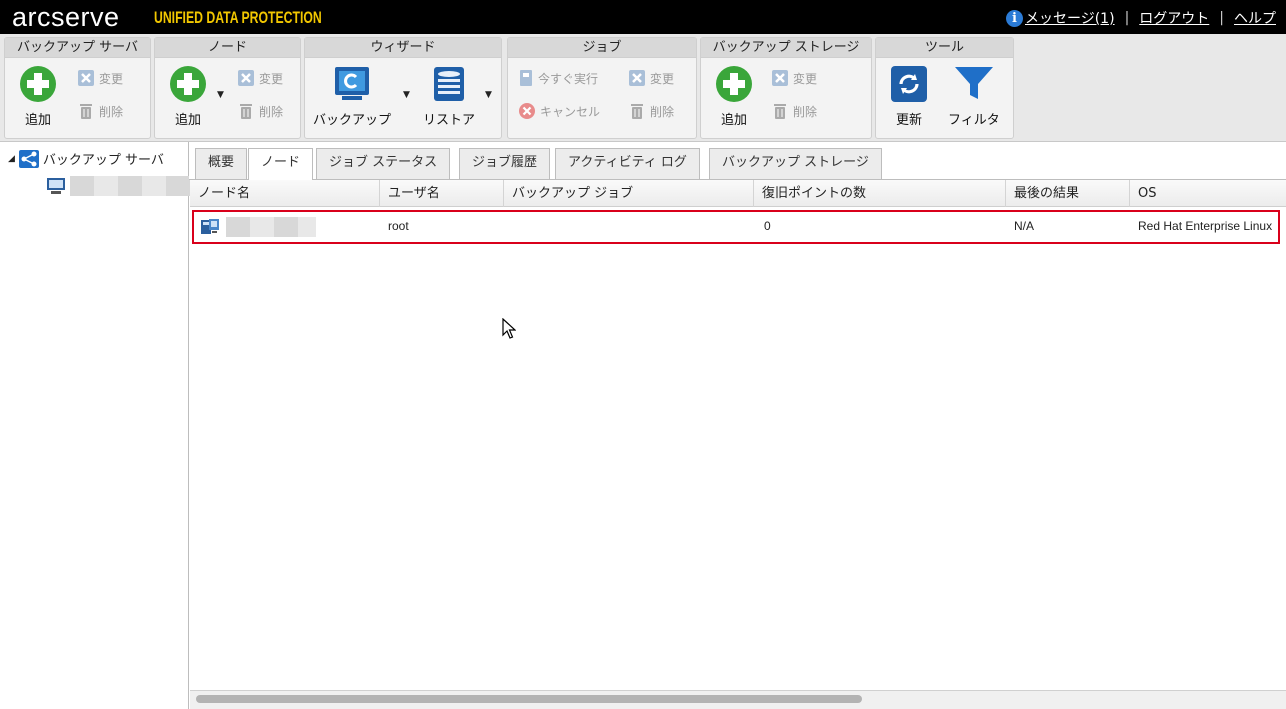  Describe the element at coordinates (632, 227) in the screenshot. I see `cell-backup-job` at that location.